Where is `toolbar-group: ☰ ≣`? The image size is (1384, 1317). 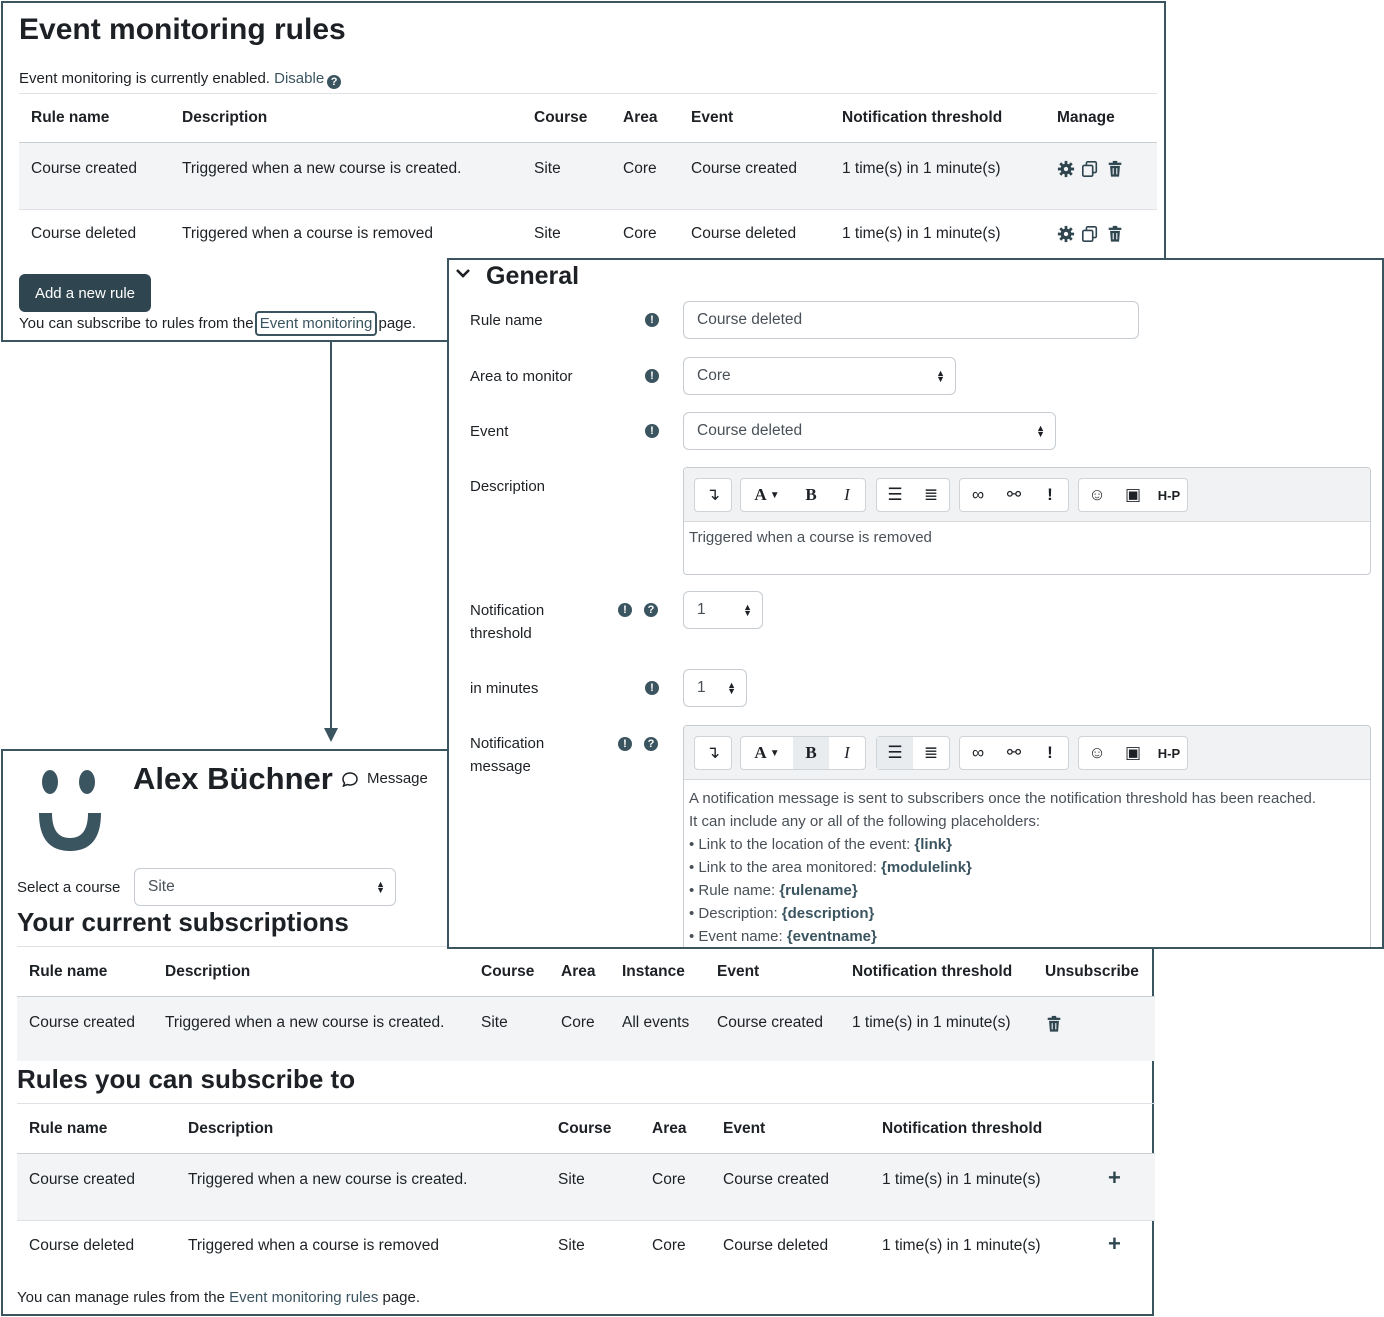
toolbar-group: ☰ ≣ is located at coordinates (913, 753).